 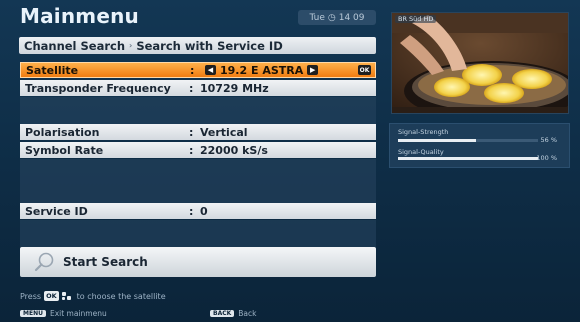 What do you see at coordinates (62, 132) in the screenshot?
I see `row-label: Polarisation` at bounding box center [62, 132].